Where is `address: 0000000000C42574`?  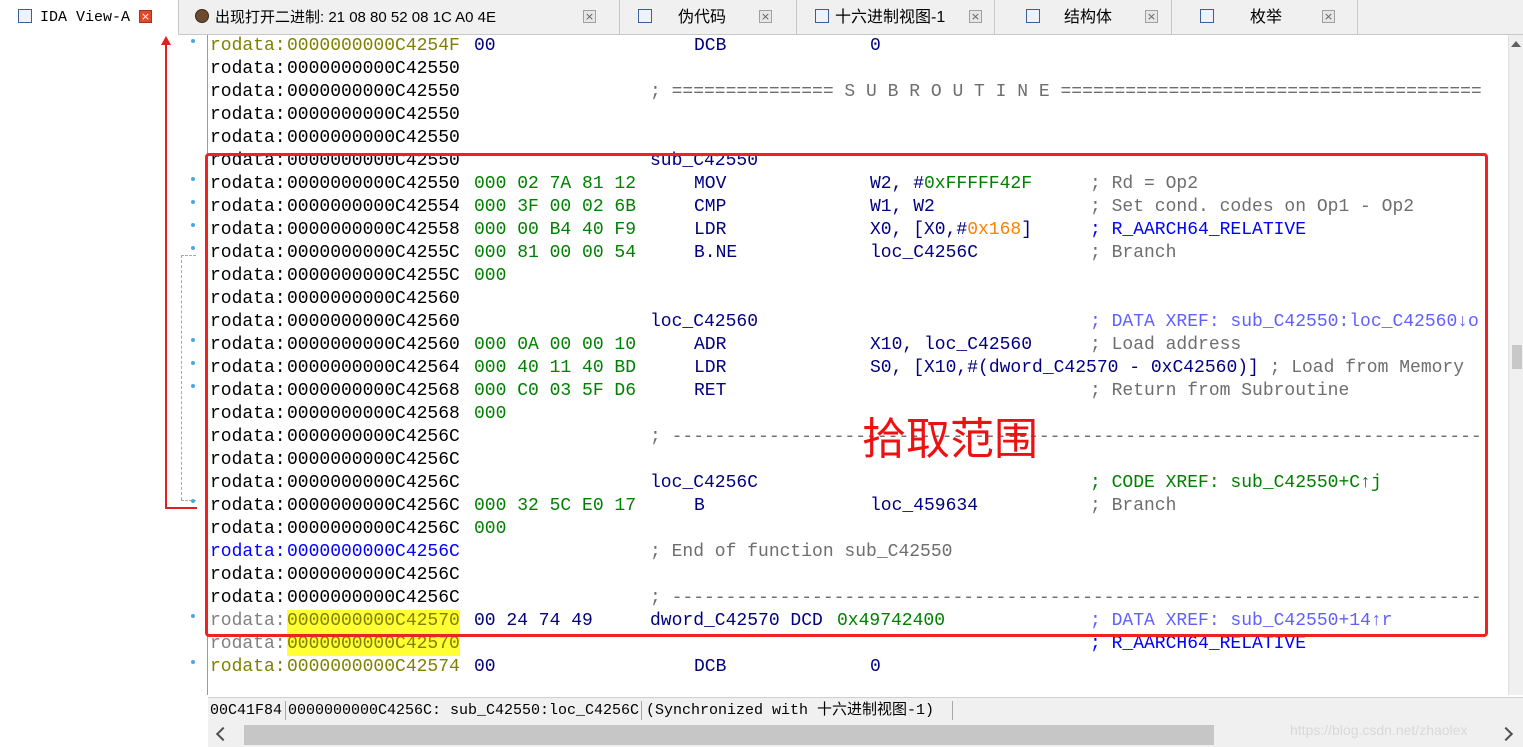
address: 0000000000C42574 is located at coordinates (373, 667).